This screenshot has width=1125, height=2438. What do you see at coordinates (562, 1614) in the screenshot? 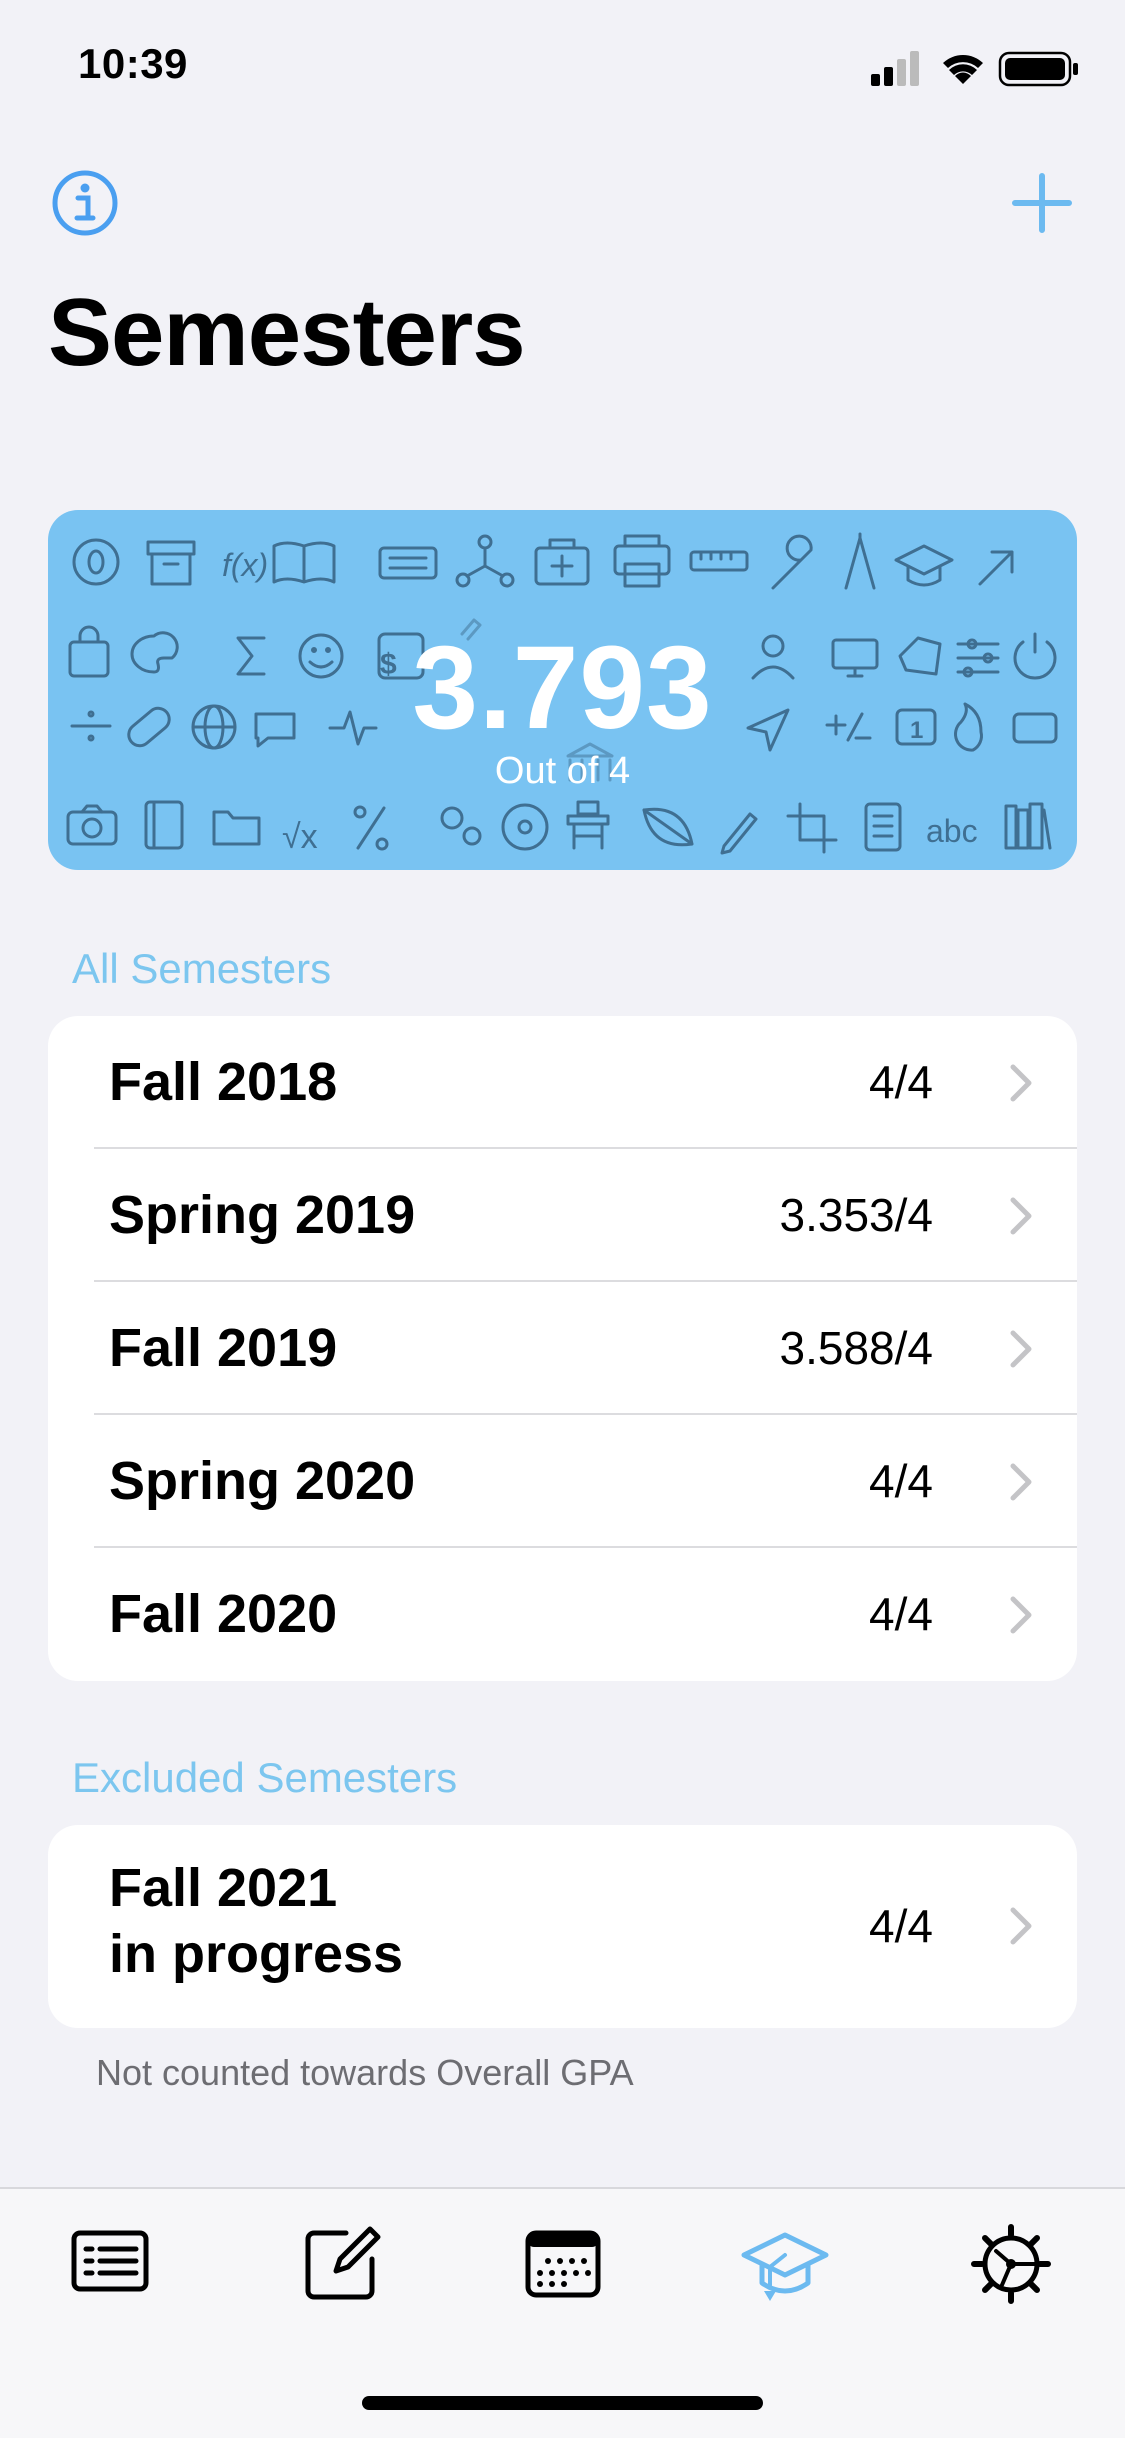
I see `semester-row-fall-2020: Fall 2020 4/4` at bounding box center [562, 1614].